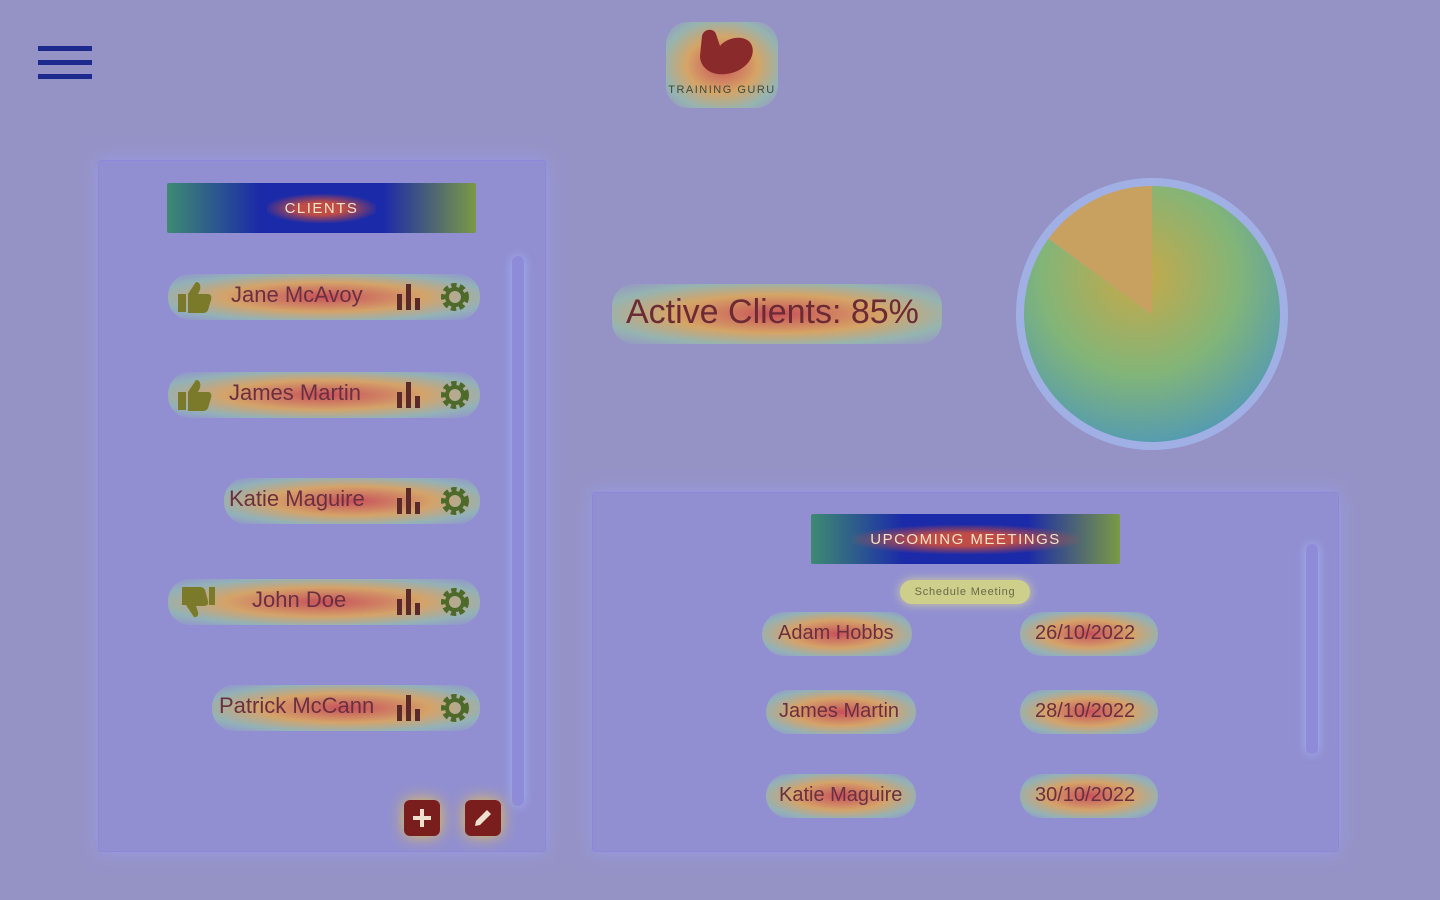 Image resolution: width=1440 pixels, height=900 pixels. I want to click on schedule-meeting-label: Schedule Meeting, so click(965, 592).